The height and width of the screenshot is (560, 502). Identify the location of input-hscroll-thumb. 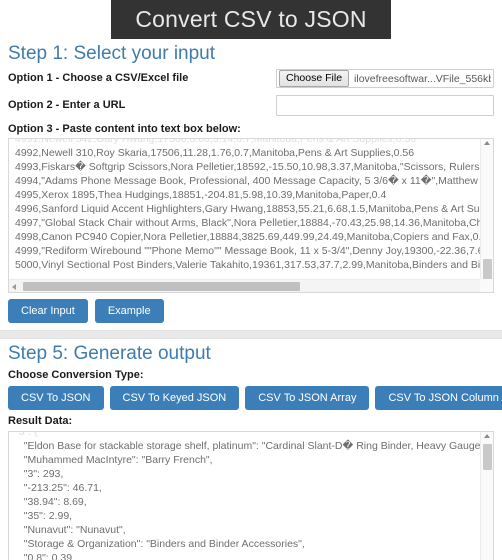
(161, 286).